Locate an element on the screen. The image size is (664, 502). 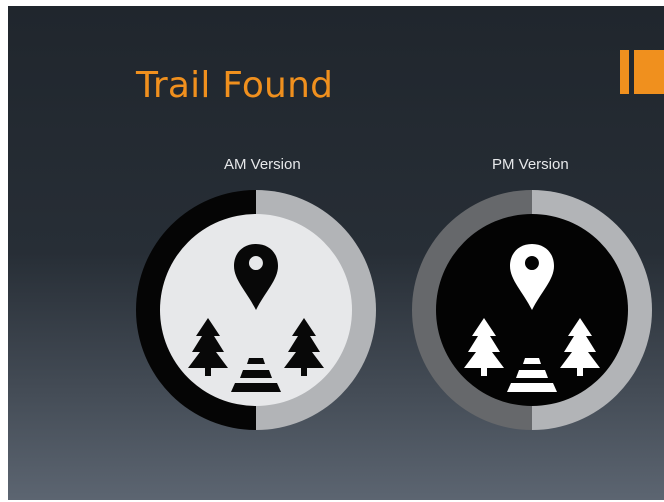
am-version-label: AM Version is located at coordinates (262, 164).